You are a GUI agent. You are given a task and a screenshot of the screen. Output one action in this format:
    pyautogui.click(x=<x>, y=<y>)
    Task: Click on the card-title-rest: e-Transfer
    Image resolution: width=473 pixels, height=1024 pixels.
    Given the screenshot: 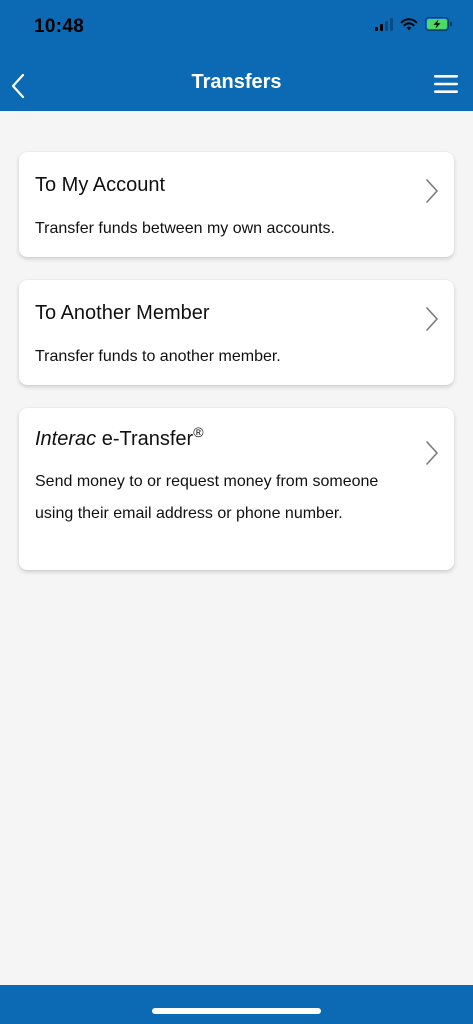 What is the action you would take?
    pyautogui.click(x=145, y=439)
    